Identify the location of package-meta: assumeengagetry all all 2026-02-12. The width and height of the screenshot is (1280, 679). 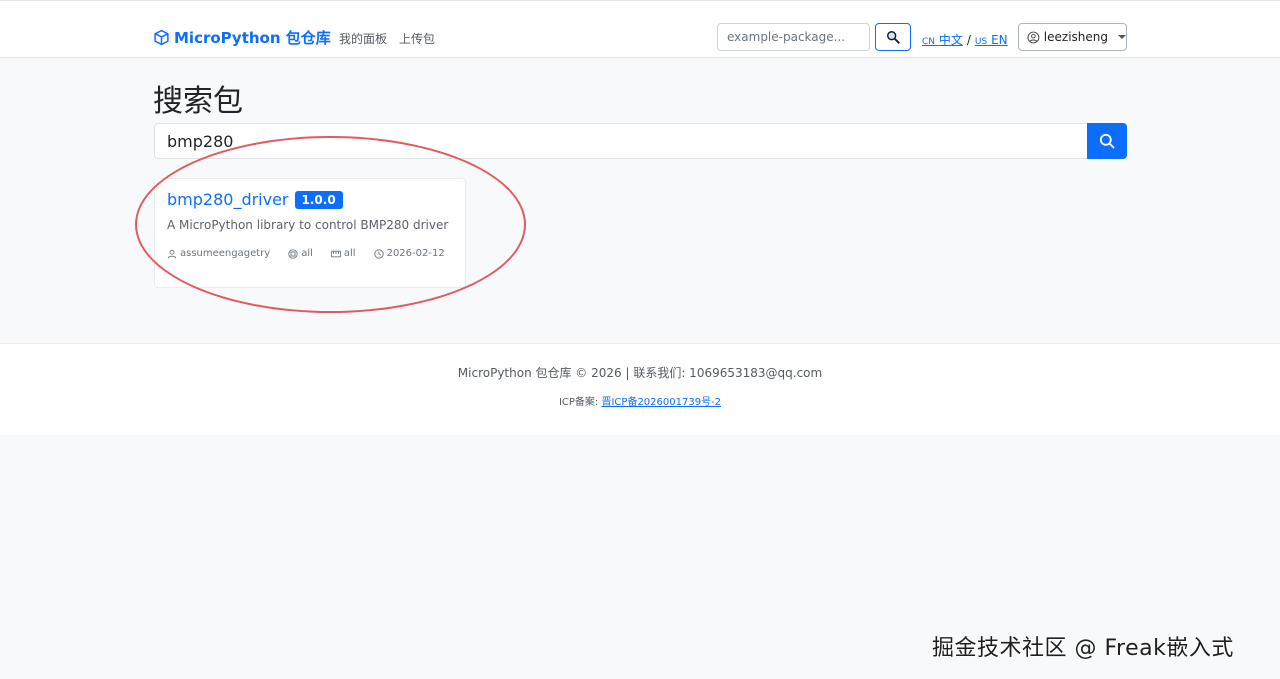
(306, 253).